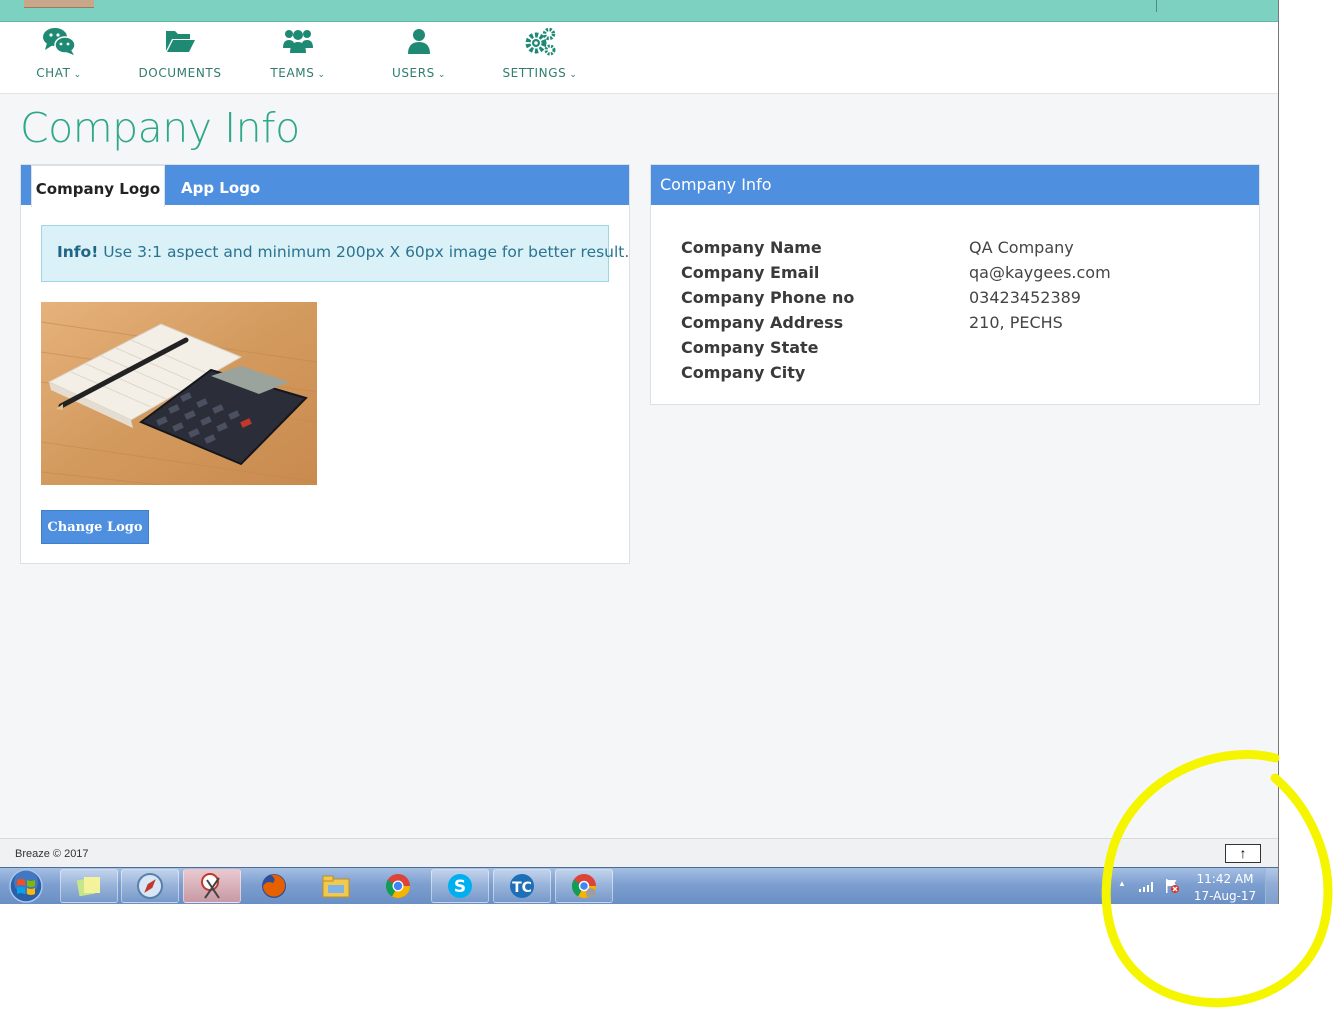 The image size is (1334, 1011). I want to click on windows-taskbar: S TC ▲ 11:42 AM 17-Aug-17, so click(639, 885).